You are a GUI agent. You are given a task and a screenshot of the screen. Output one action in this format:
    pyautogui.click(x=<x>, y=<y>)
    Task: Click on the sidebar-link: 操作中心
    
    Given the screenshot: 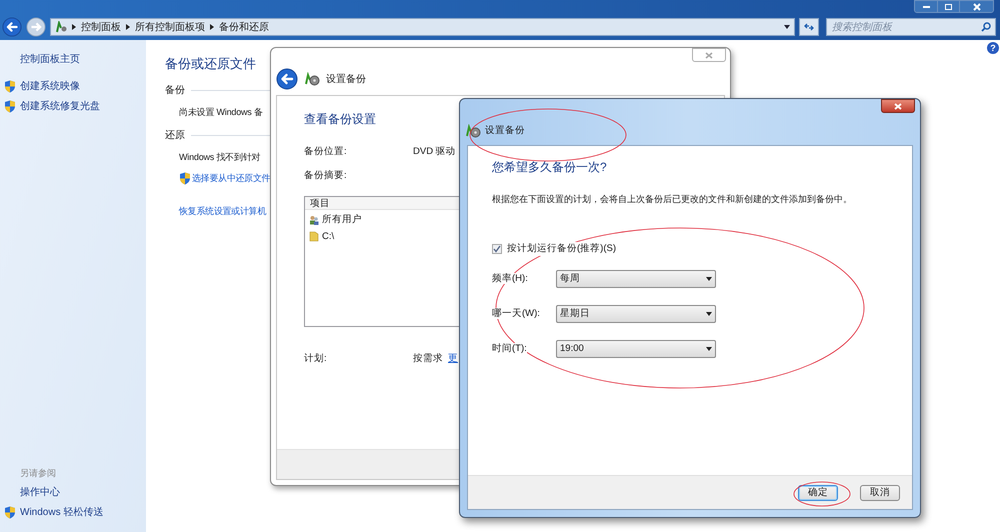 What is the action you would take?
    pyautogui.click(x=40, y=492)
    